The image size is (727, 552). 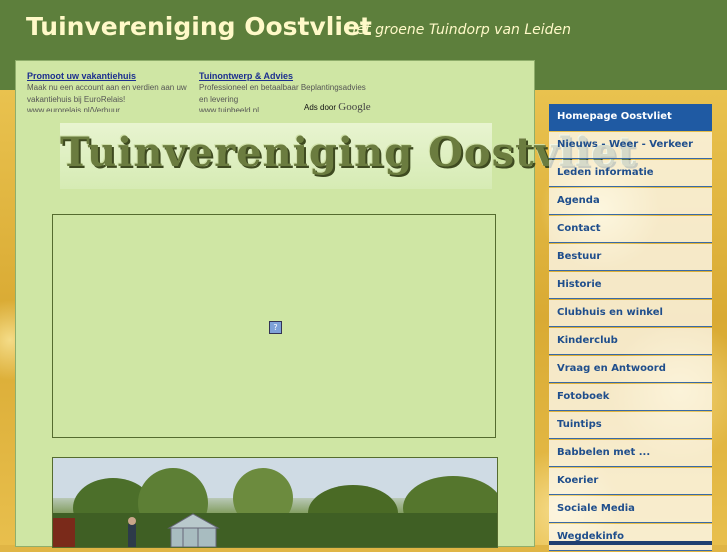 I want to click on google-logo: Google, so click(x=354, y=107).